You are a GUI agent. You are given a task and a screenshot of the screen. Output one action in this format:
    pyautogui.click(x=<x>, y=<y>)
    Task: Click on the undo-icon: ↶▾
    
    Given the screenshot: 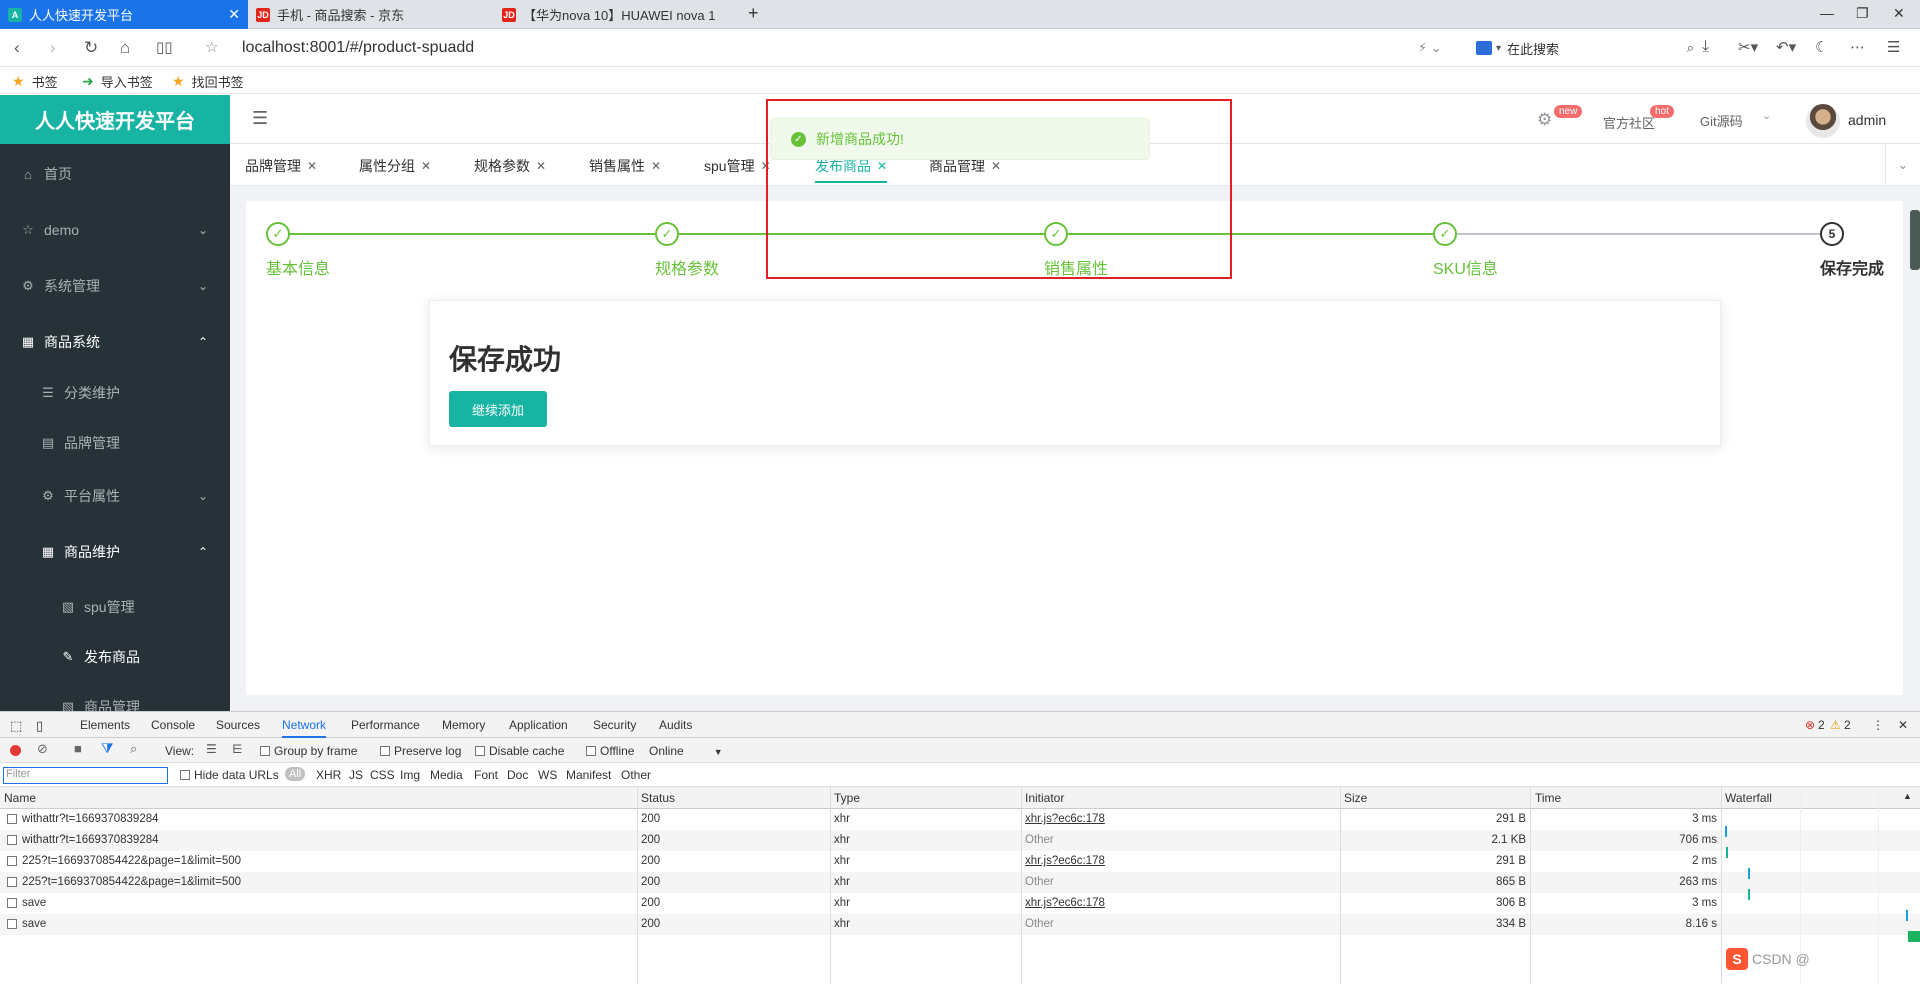 What is the action you would take?
    pyautogui.click(x=1786, y=47)
    